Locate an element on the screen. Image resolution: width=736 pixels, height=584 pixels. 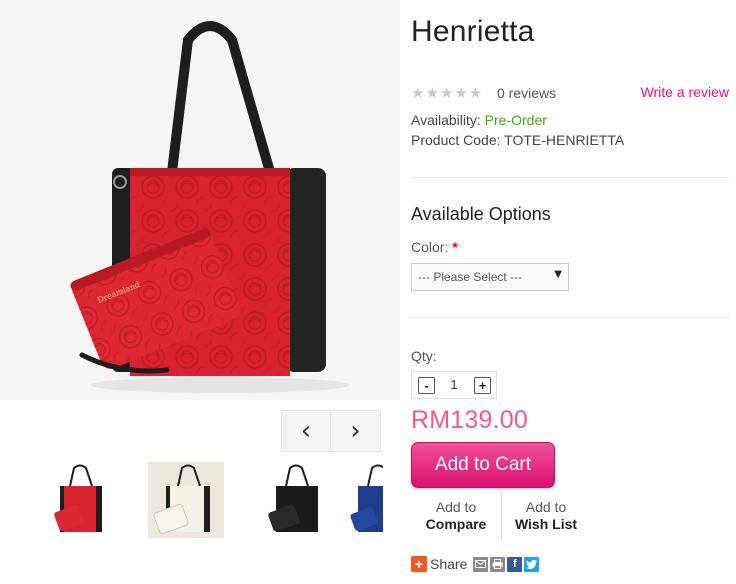
print-icon is located at coordinates (498, 564).